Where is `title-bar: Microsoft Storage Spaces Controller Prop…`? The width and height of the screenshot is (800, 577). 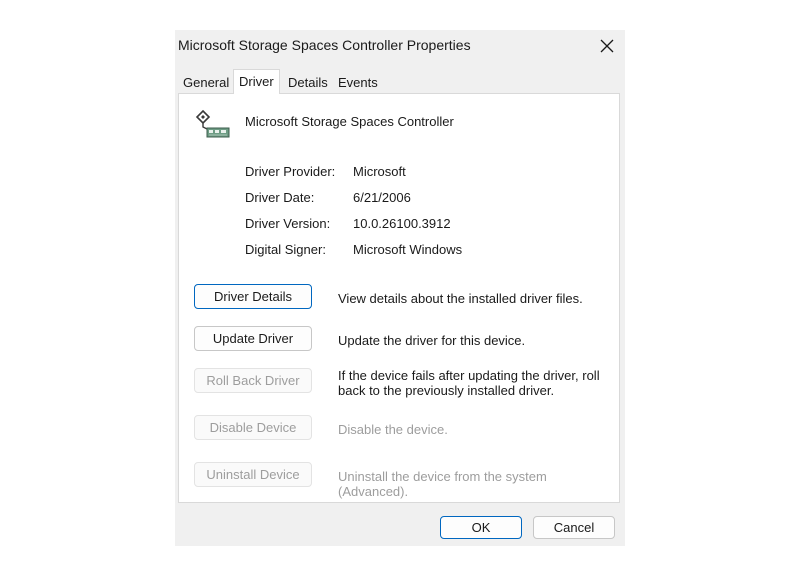
title-bar: Microsoft Storage Spaces Controller Prop… is located at coordinates (400, 46).